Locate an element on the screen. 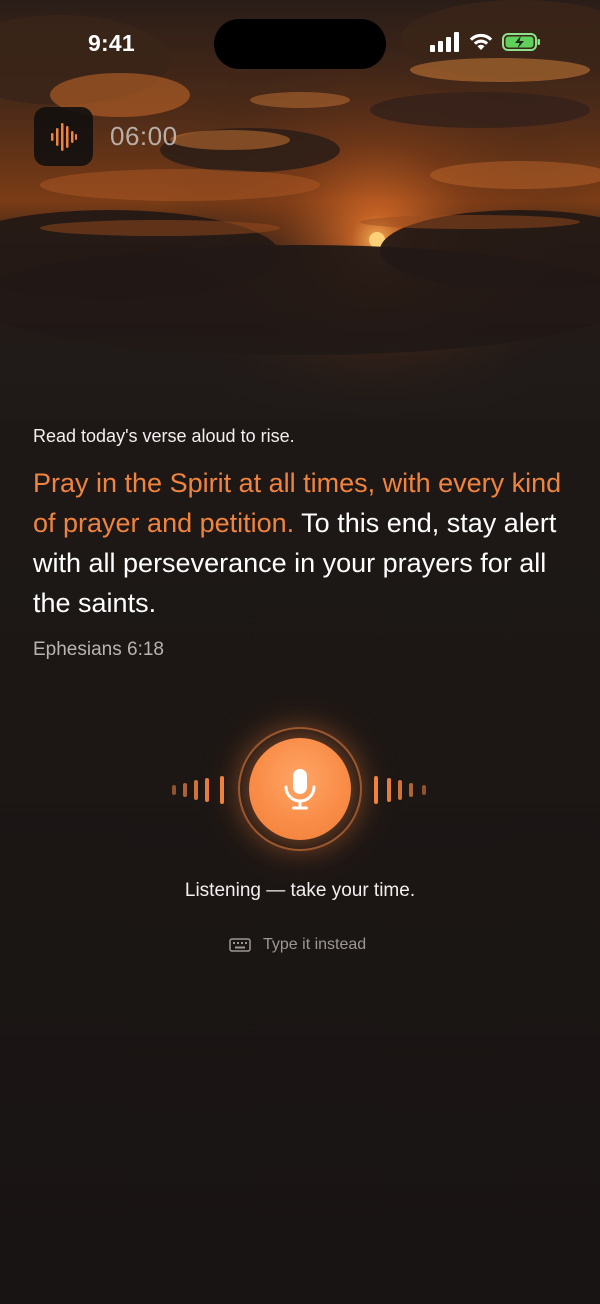 Image resolution: width=600 pixels, height=1304 pixels. status-bar-time: 9:41 is located at coordinates (111, 43).